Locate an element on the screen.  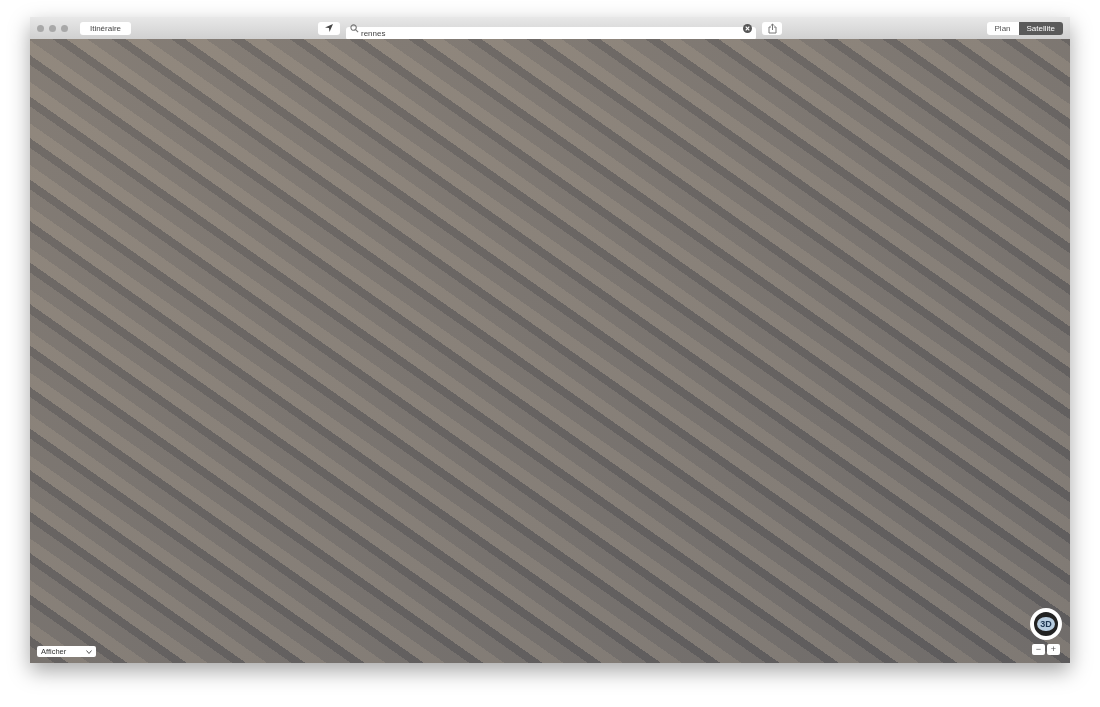
view-tab: Plan is located at coordinates (1002, 28).